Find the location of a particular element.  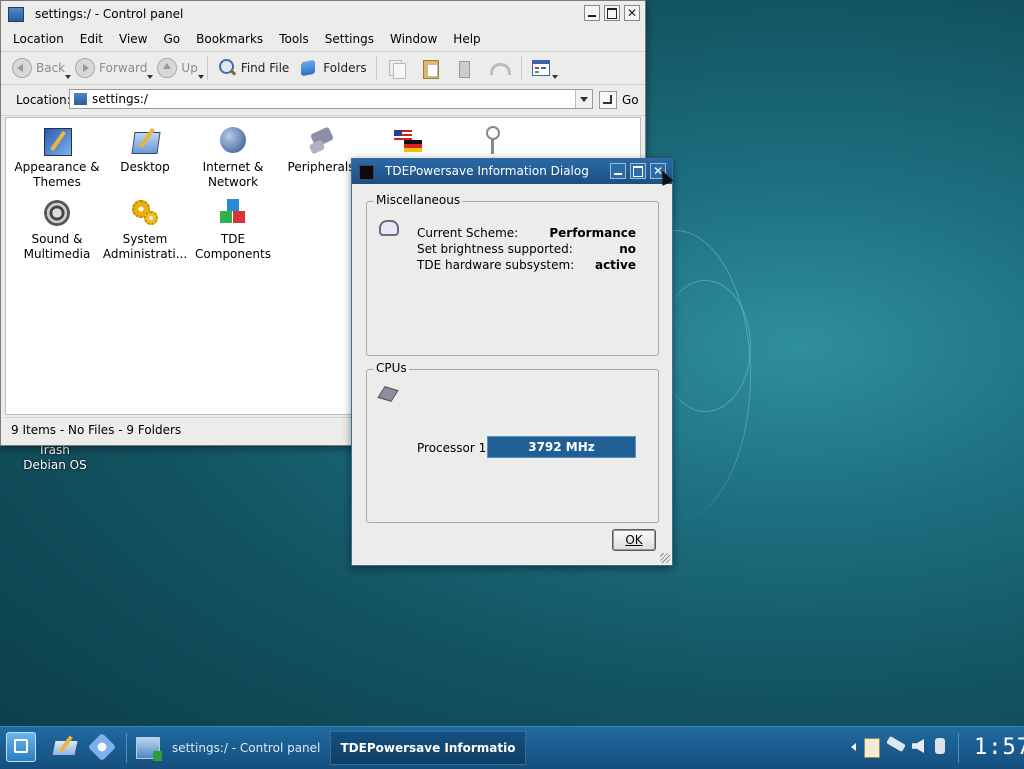

view-mode-button is located at coordinates (543, 68).